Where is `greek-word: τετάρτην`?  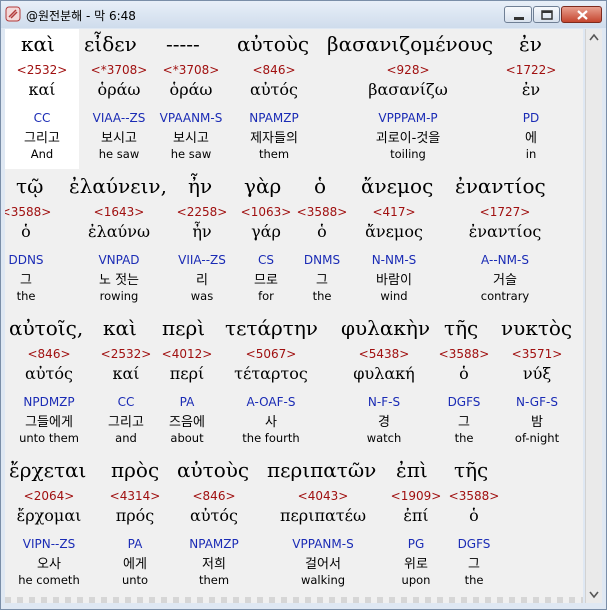
greek-word: τετάρτην is located at coordinates (271, 328).